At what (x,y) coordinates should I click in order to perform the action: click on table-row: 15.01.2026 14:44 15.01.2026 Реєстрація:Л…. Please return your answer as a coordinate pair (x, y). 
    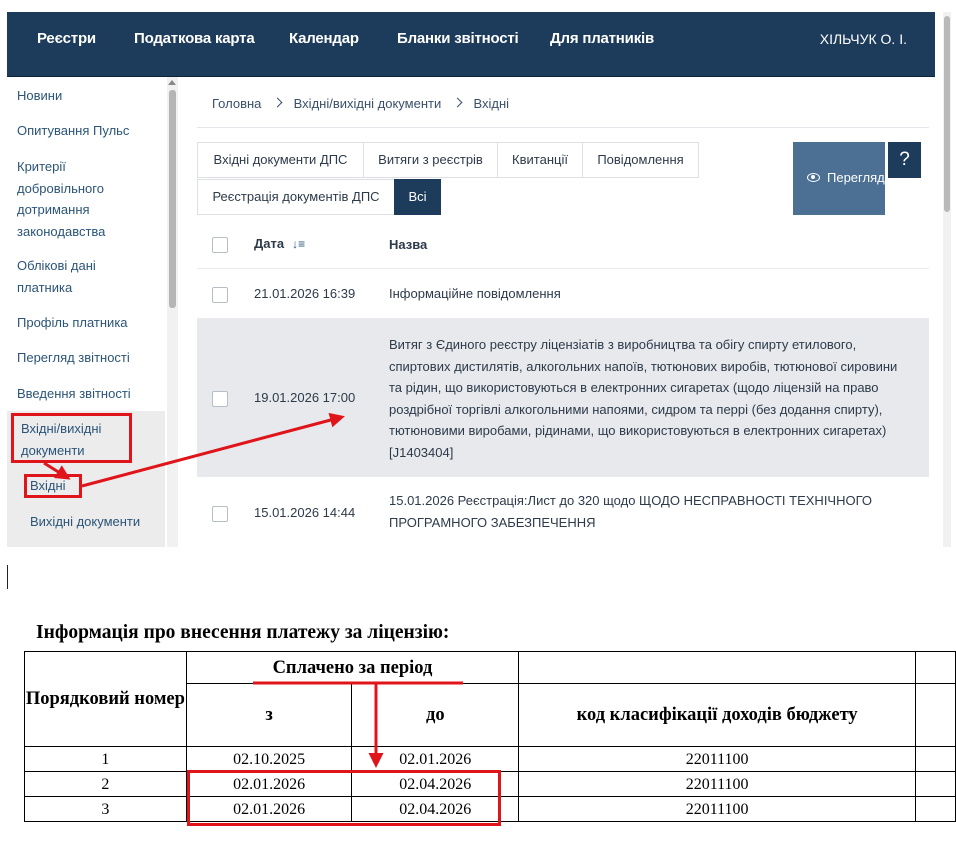
    Looking at the image, I should click on (563, 512).